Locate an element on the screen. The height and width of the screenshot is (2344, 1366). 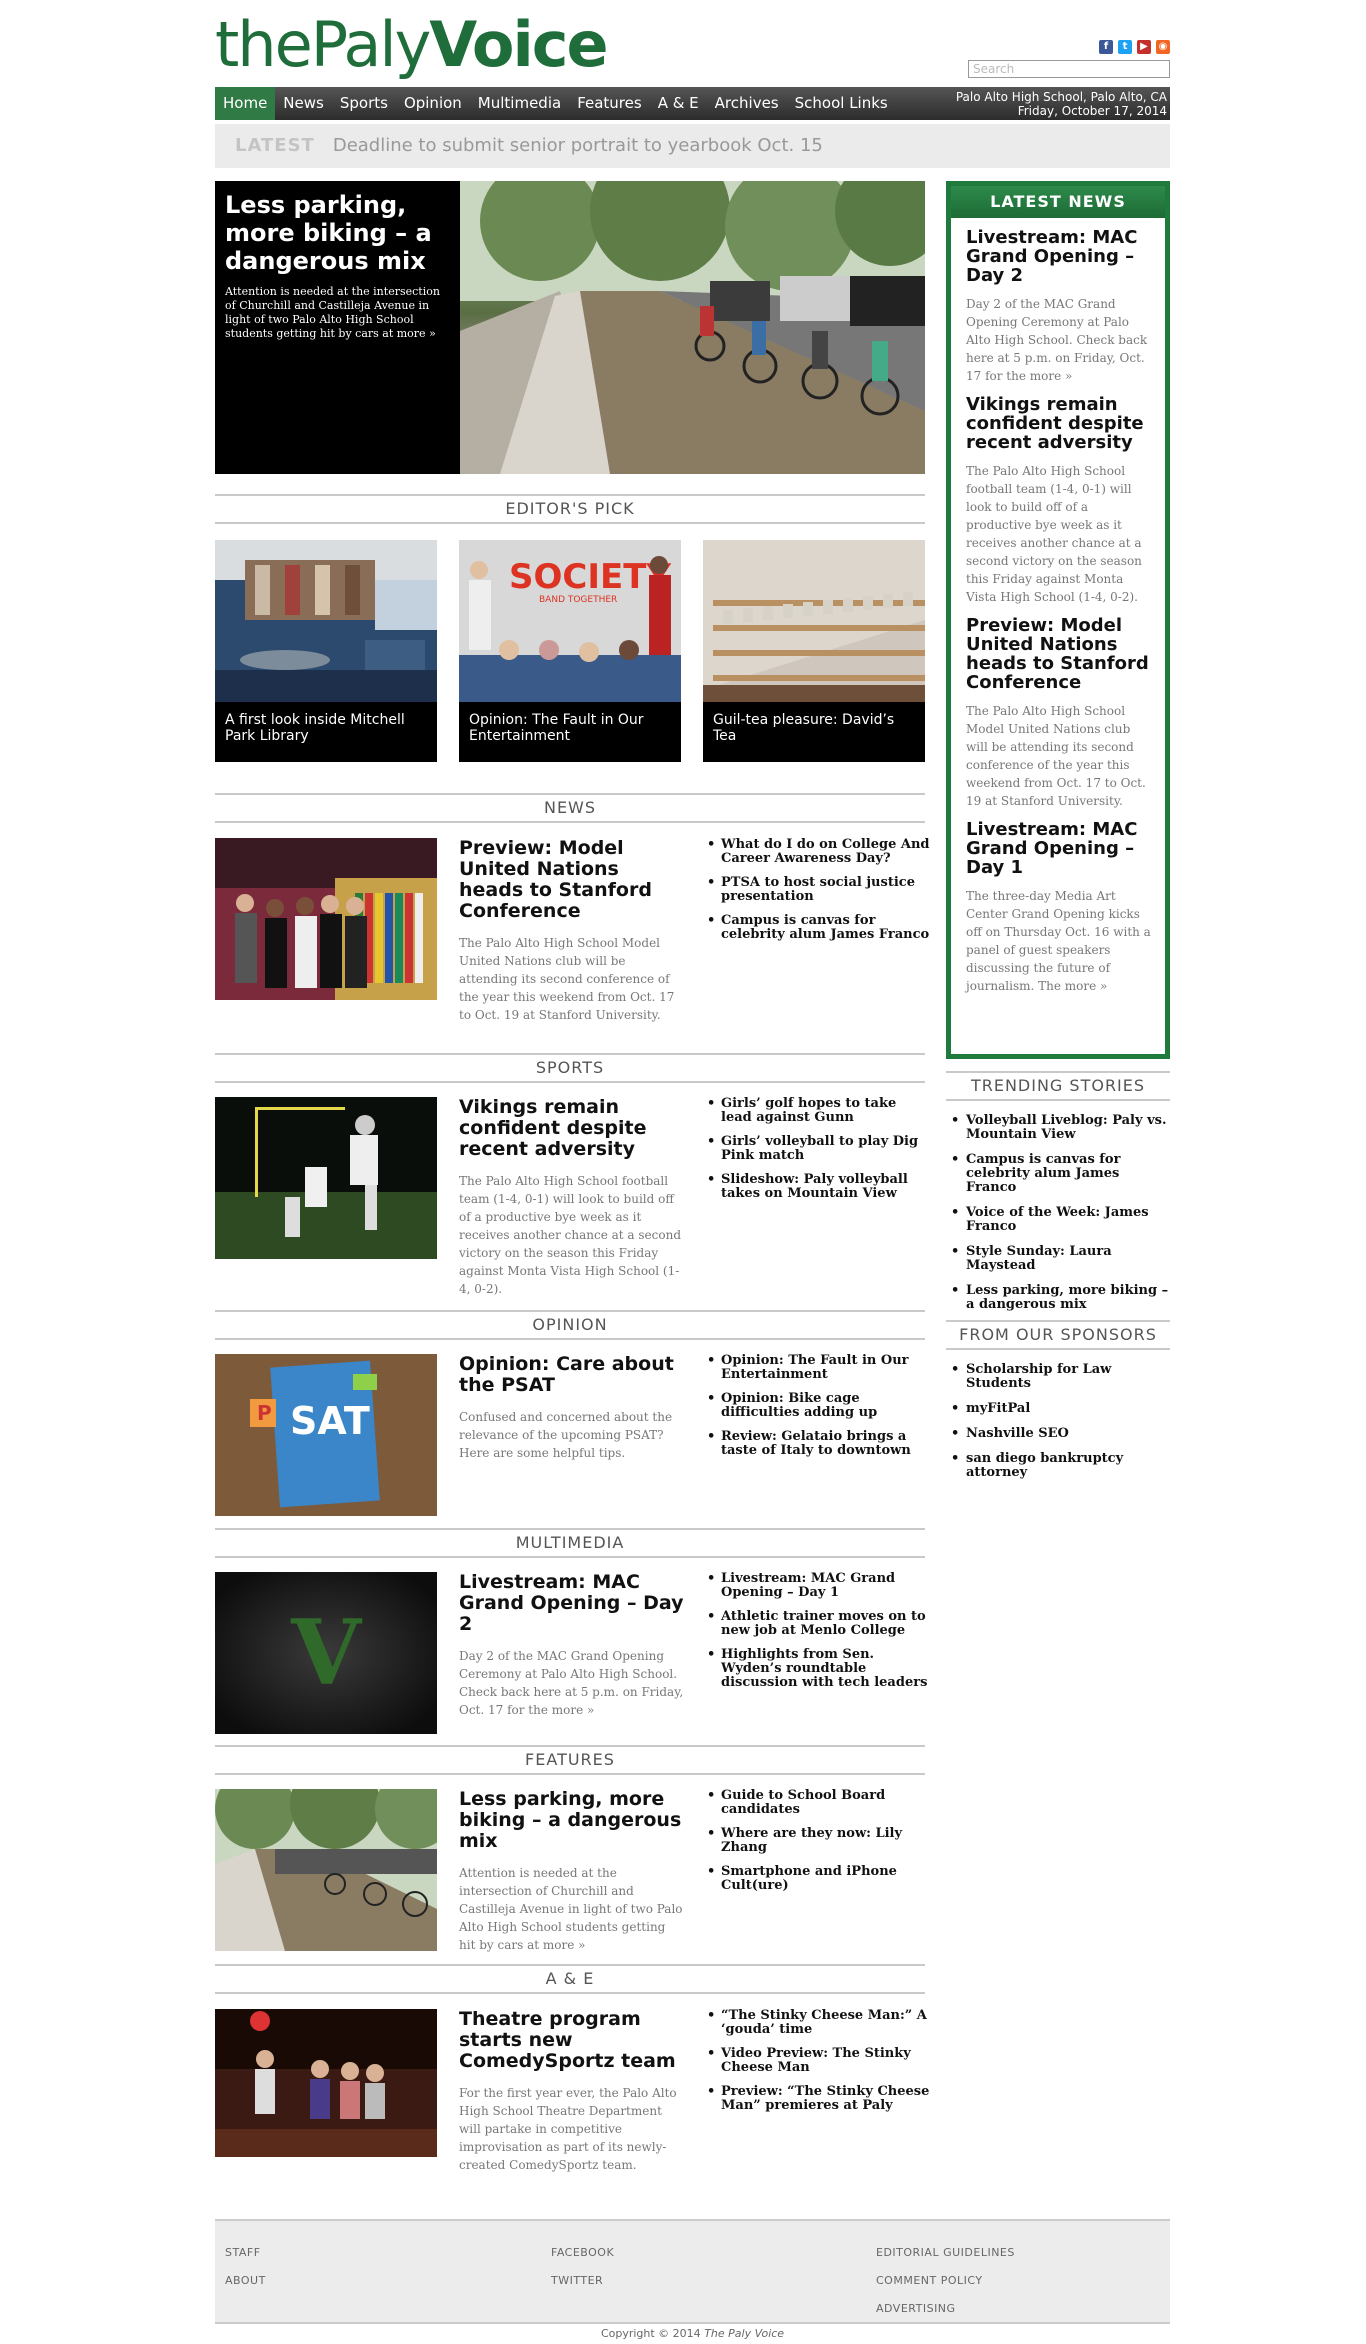
trending-item: Style Sunday: Laura Maystead is located at coordinates (1058, 1259).